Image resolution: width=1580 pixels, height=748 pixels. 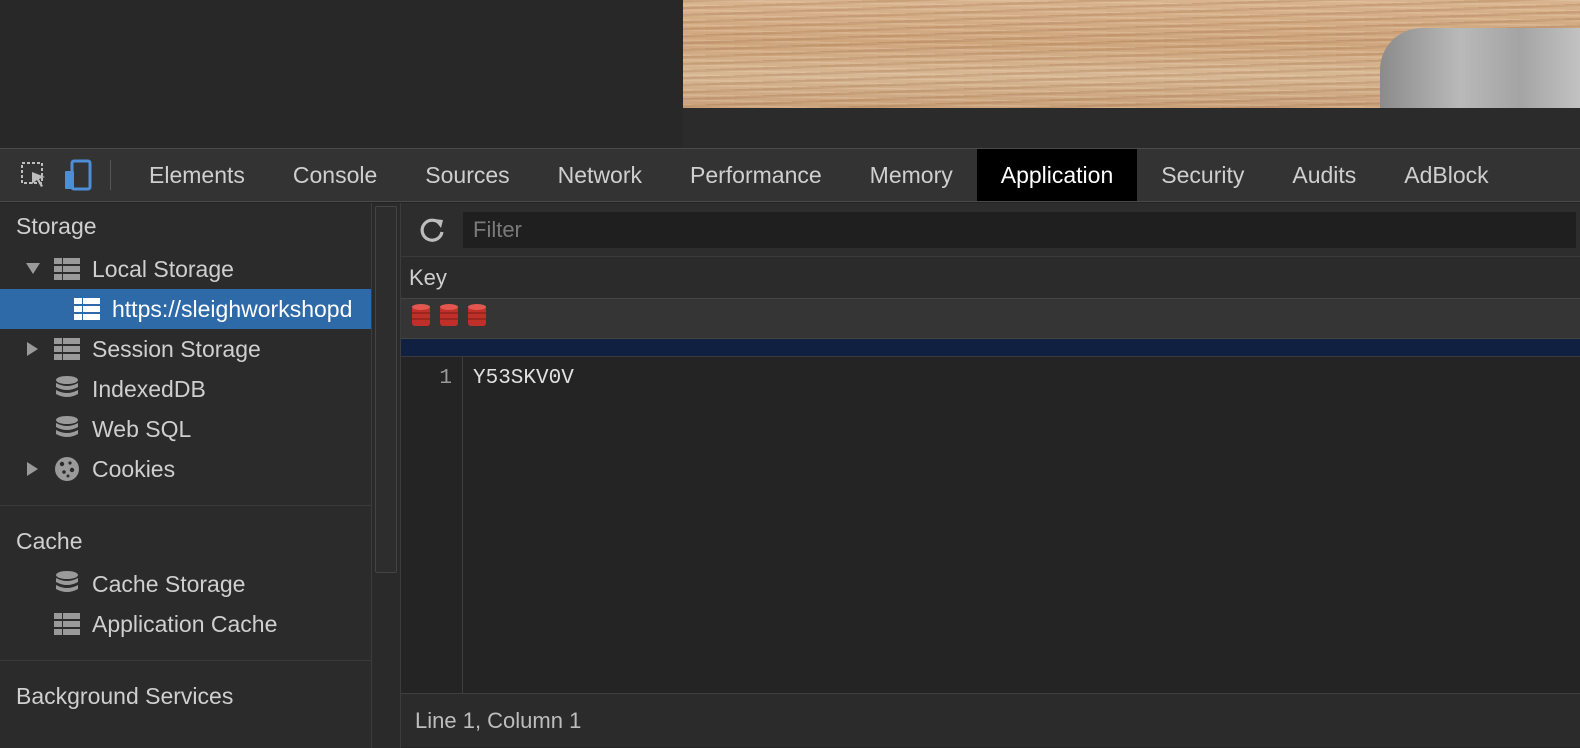 I want to click on splitter-scroll-handle, so click(x=386, y=389).